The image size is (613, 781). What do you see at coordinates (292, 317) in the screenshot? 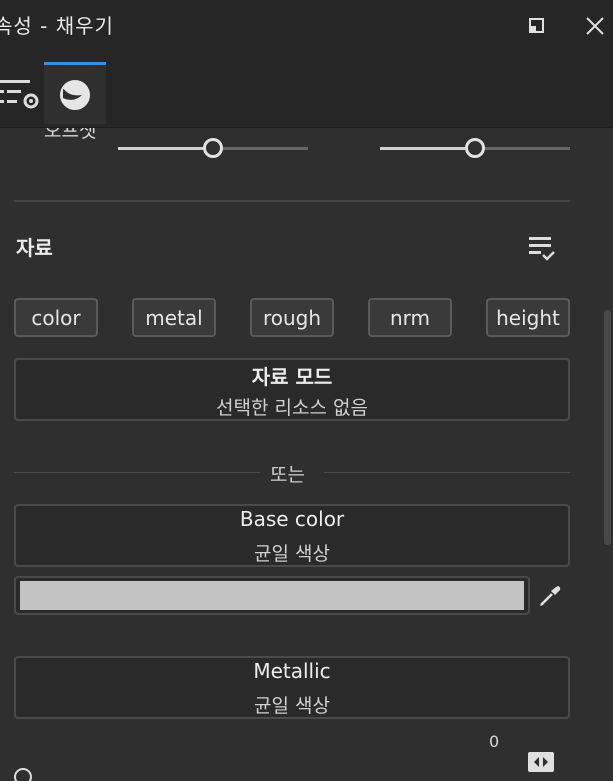
I see `channel-chip-rough: rough` at bounding box center [292, 317].